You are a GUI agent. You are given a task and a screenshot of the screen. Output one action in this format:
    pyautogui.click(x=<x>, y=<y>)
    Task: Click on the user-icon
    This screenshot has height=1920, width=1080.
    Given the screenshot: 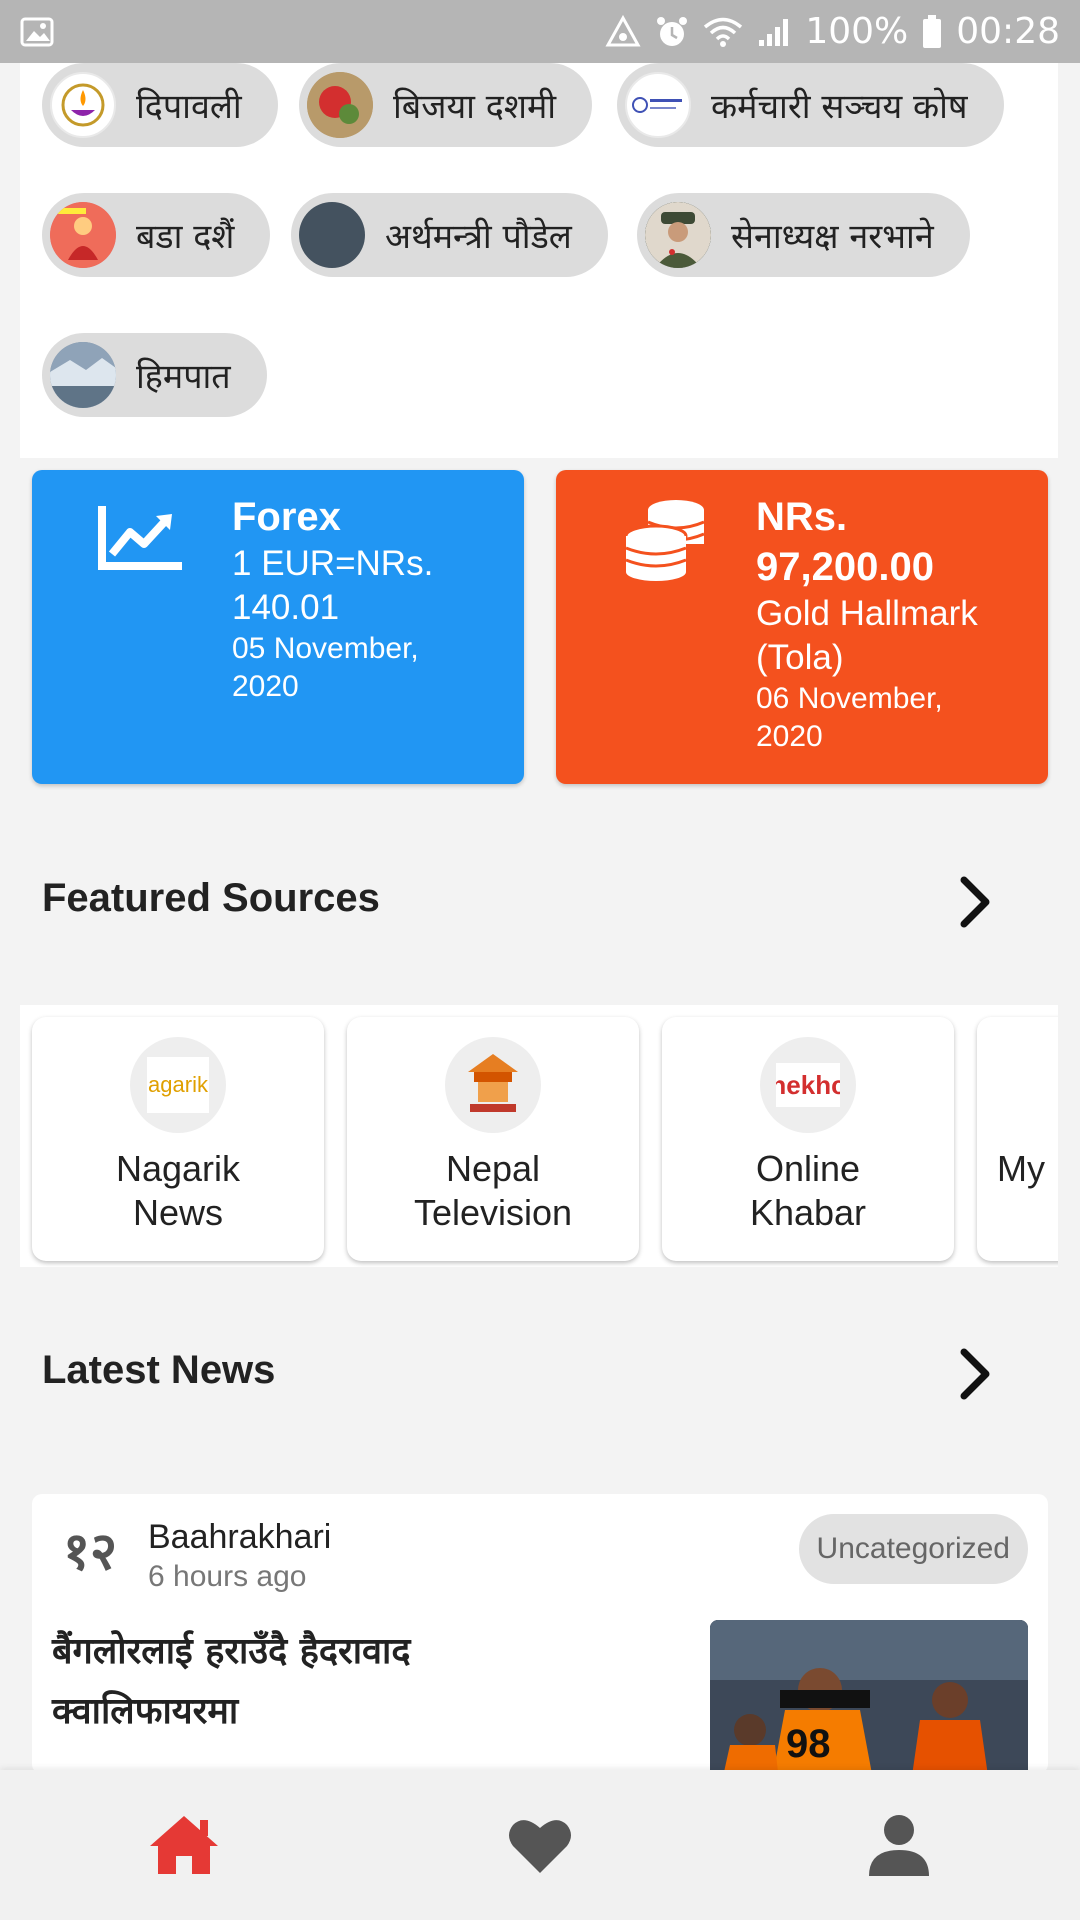 What is the action you would take?
    pyautogui.click(x=899, y=1845)
    